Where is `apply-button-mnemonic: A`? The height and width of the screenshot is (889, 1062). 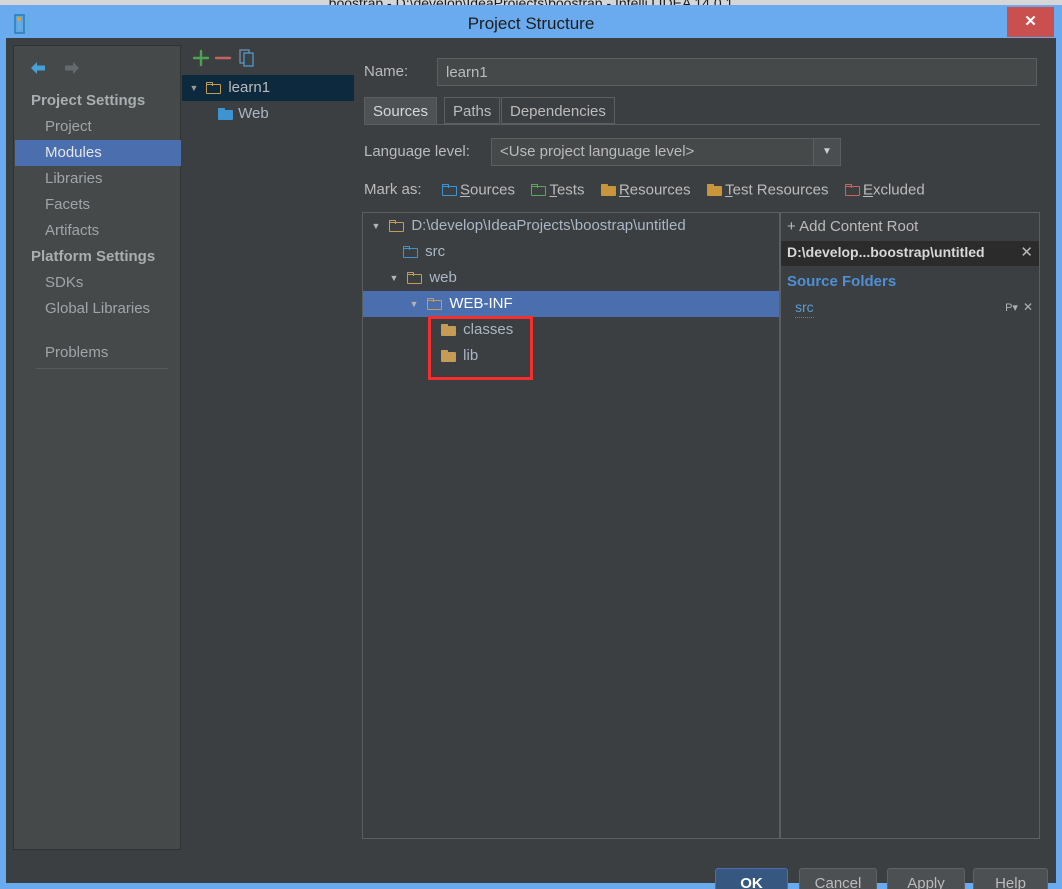 apply-button-mnemonic: A is located at coordinates (912, 882).